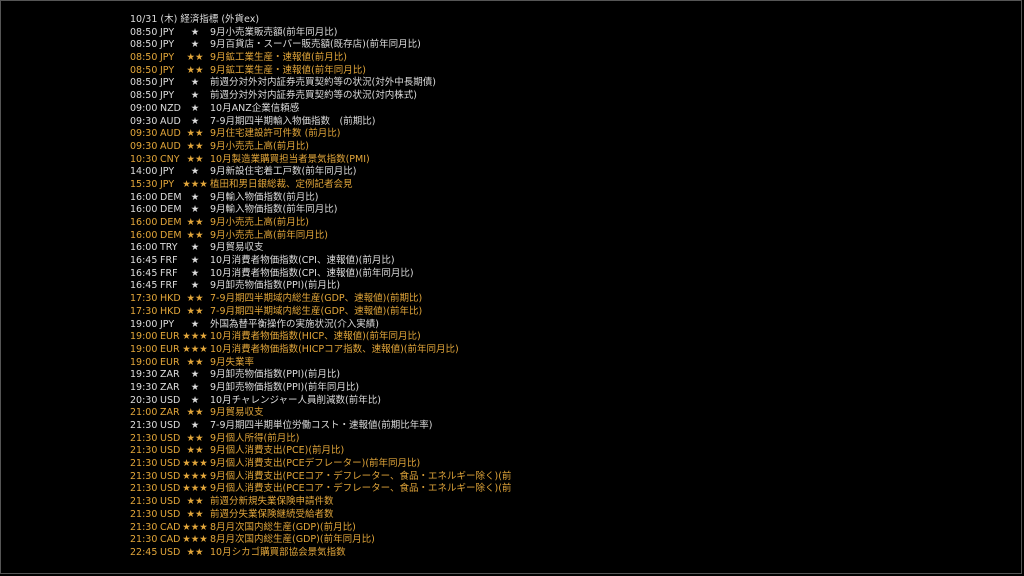 This screenshot has width=1024, height=576. I want to click on event-indicator: 9月失業率, so click(232, 362).